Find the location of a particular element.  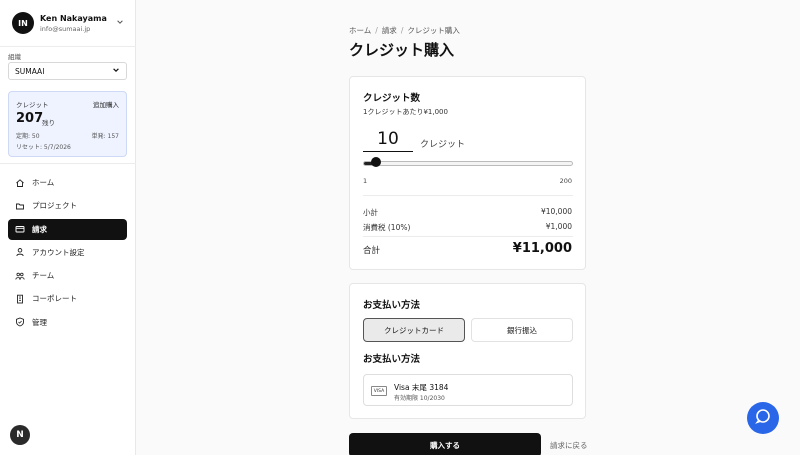

sidebar-item-admin: 管理 is located at coordinates (67, 322).